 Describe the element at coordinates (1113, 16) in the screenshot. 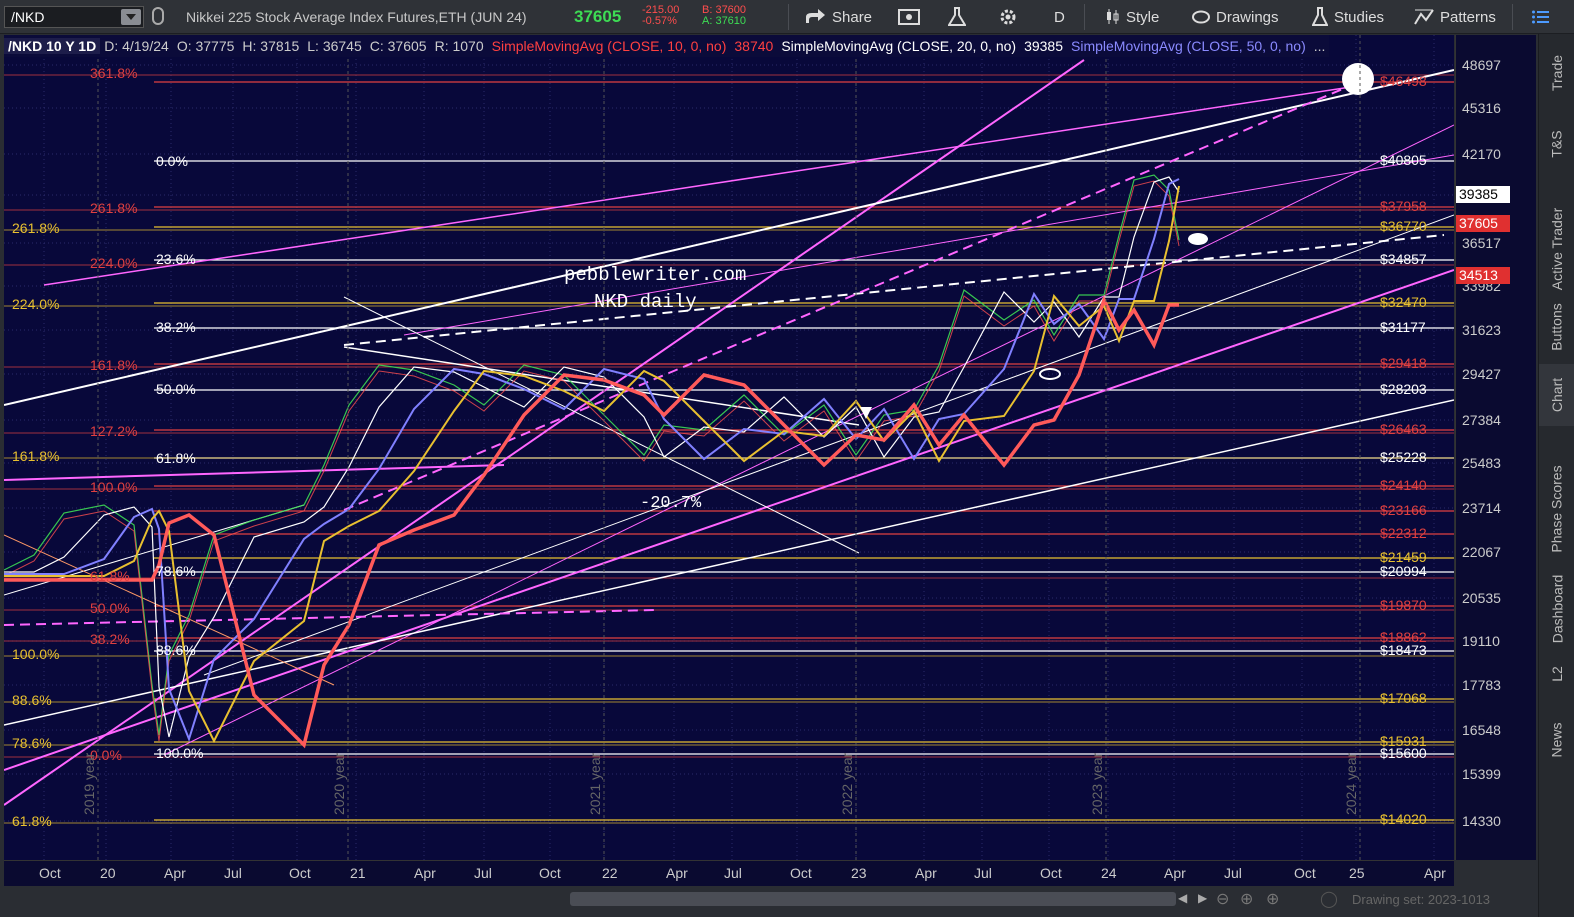

I see `candlestick-icon` at that location.